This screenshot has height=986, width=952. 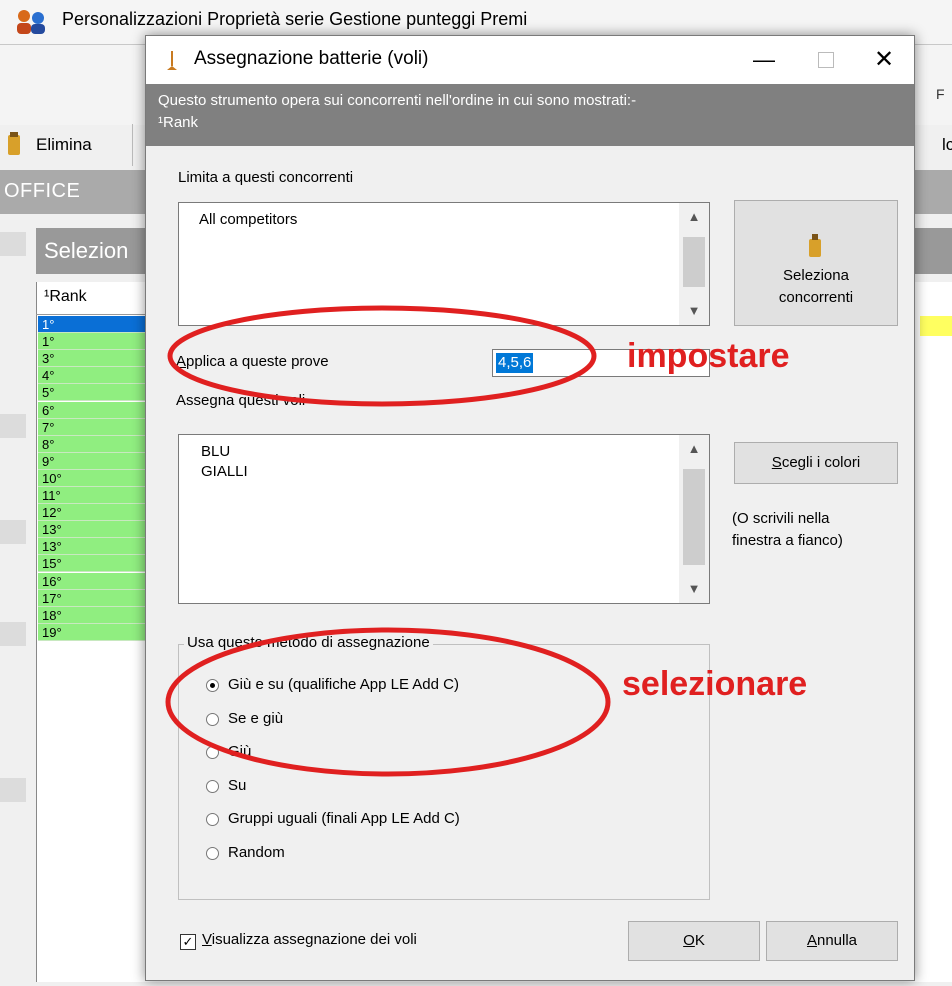 What do you see at coordinates (715, 684) in the screenshot?
I see `annotation-select: selezionare` at bounding box center [715, 684].